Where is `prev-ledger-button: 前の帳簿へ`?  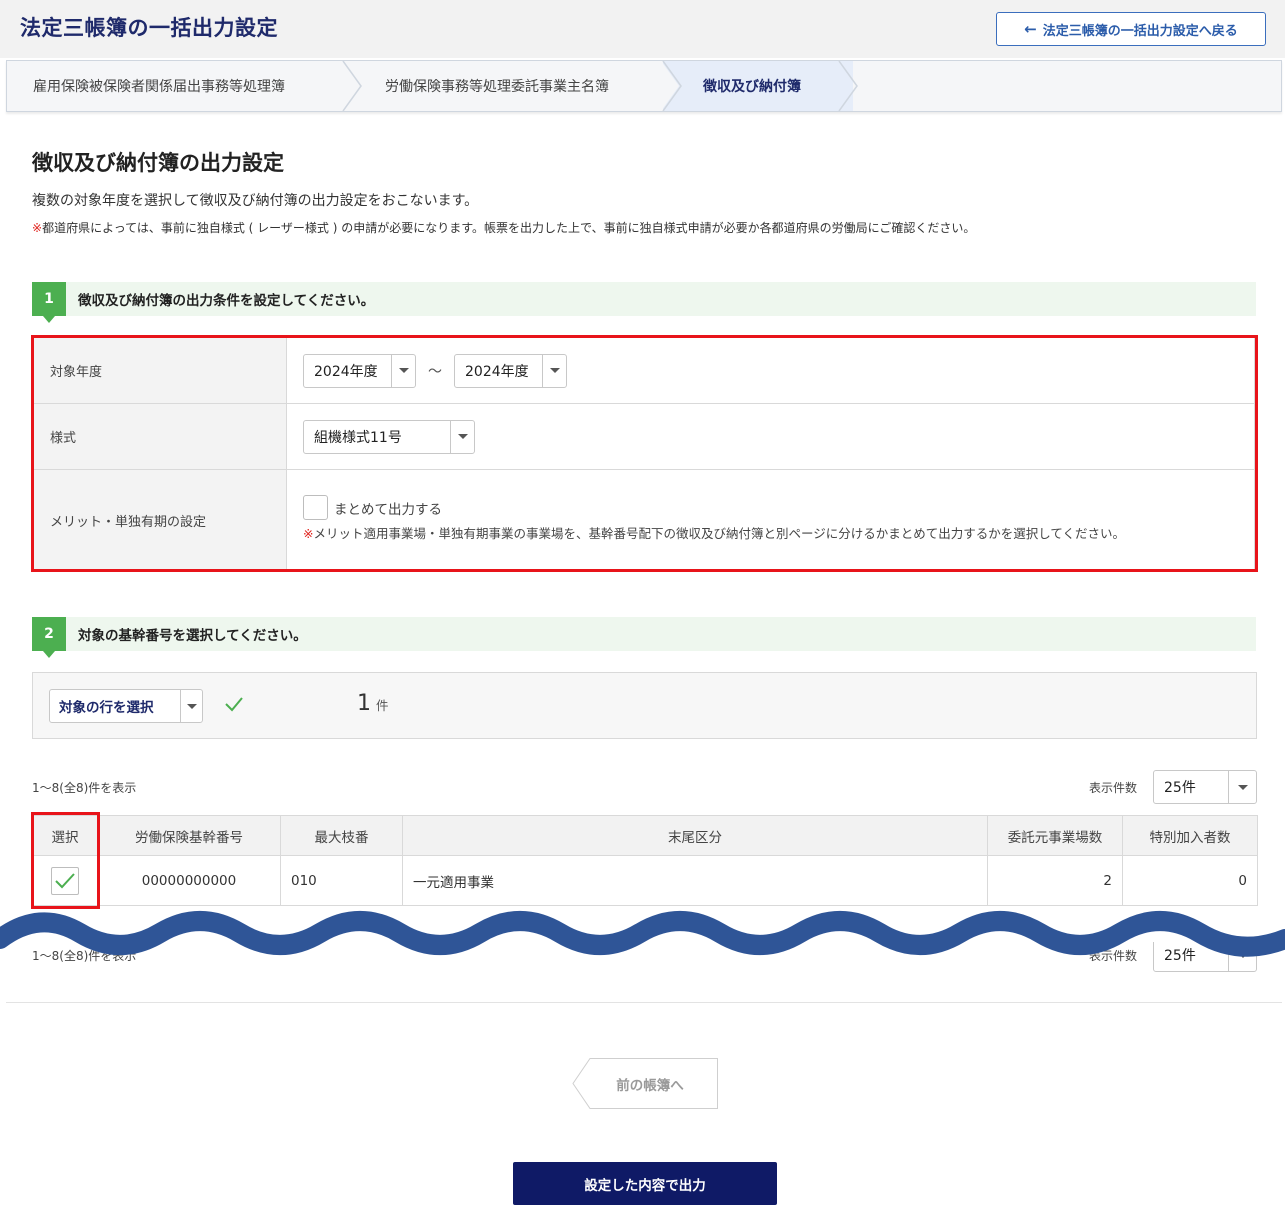
prev-ledger-button: 前の帳簿へ is located at coordinates (645, 1083).